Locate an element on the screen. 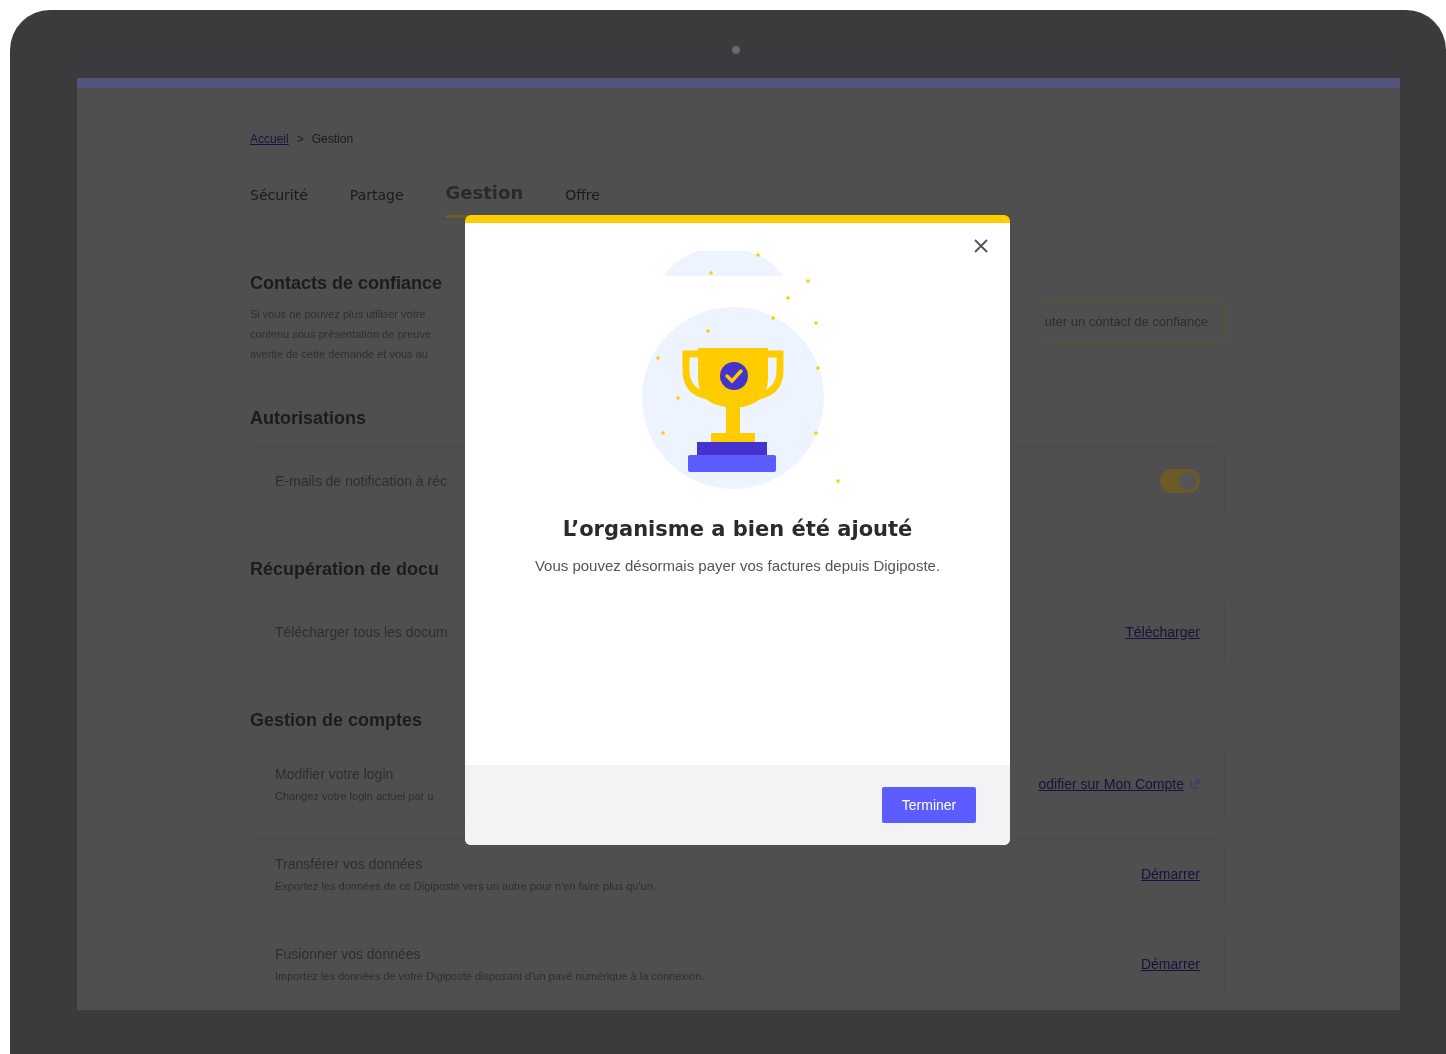 This screenshot has height=1054, width=1446. dialog-title: L’organisme a bien été ajouté is located at coordinates (737, 529).